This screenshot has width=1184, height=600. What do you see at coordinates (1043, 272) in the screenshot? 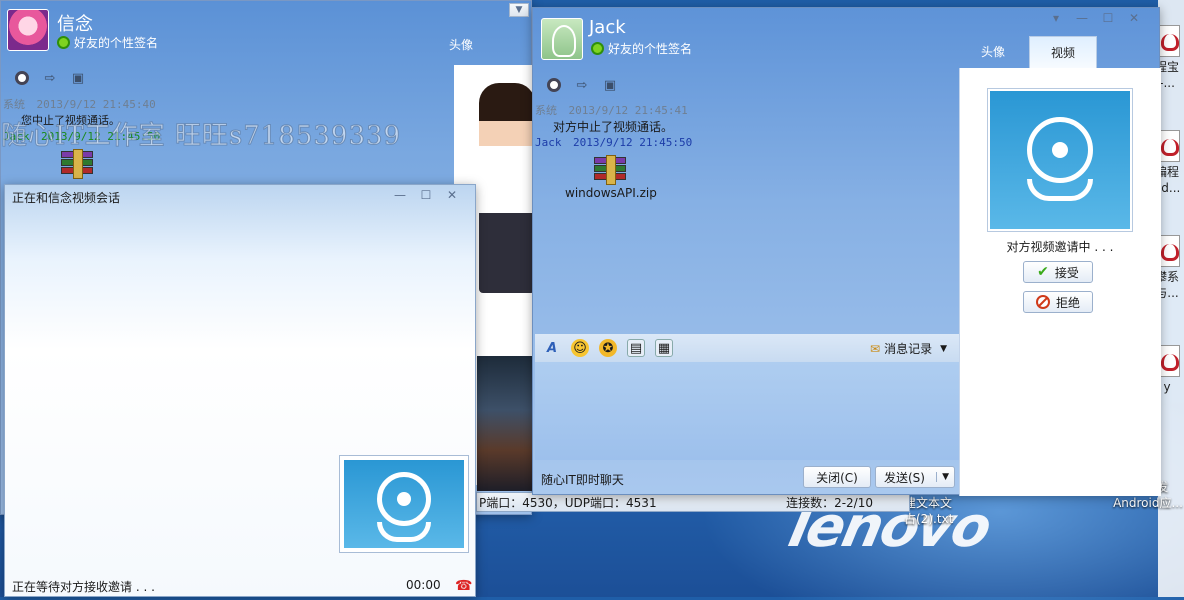
I see `checkmark-icon: ✔` at bounding box center [1043, 272].